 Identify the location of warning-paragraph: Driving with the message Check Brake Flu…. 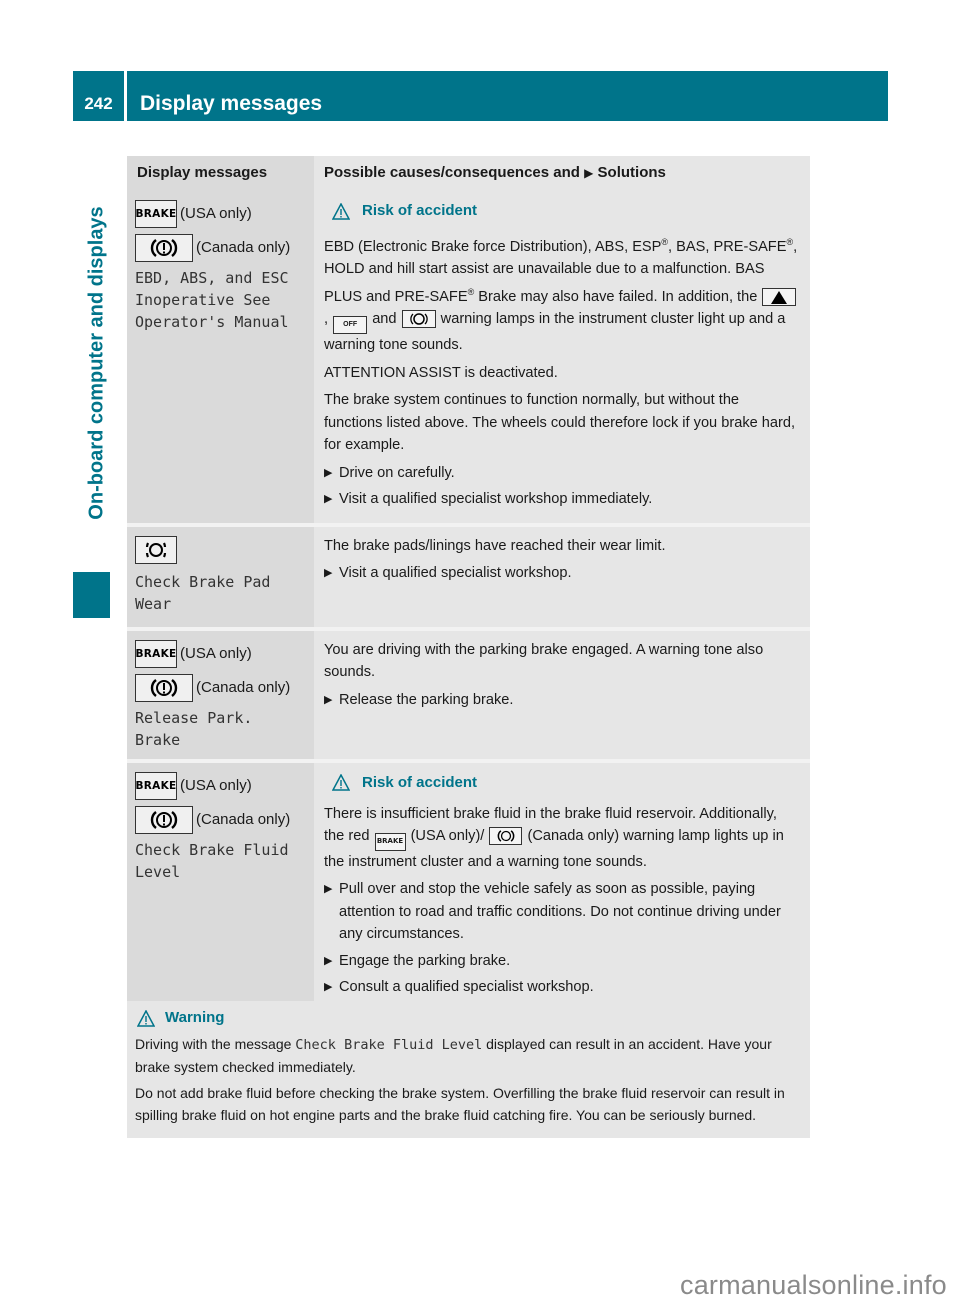
(453, 1055).